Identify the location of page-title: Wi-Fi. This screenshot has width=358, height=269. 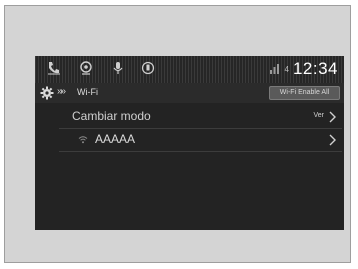
(87, 92).